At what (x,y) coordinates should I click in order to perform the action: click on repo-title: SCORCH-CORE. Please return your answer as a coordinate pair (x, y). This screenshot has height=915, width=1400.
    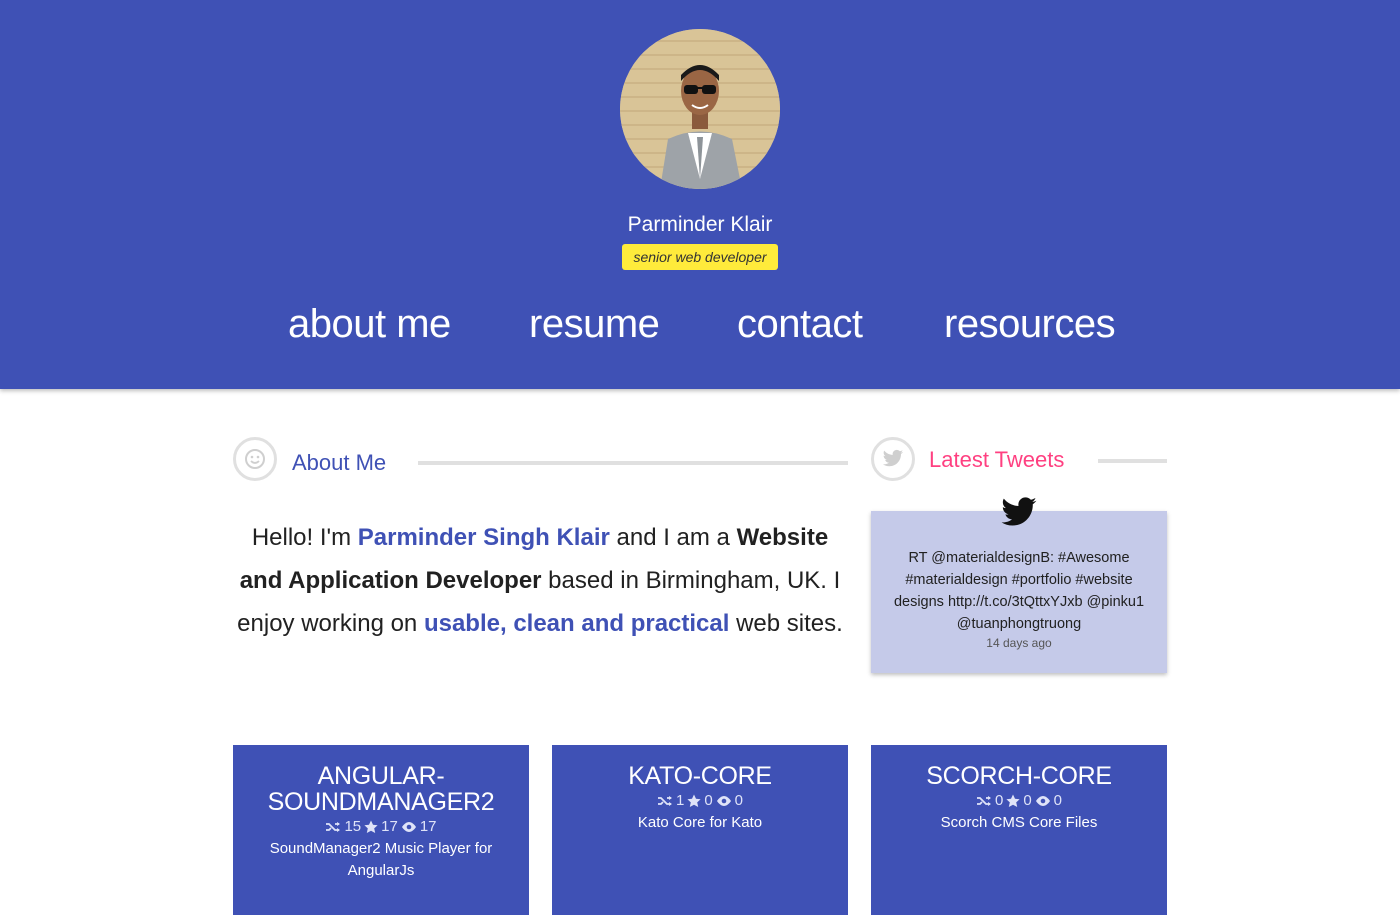
    Looking at the image, I should click on (1019, 776).